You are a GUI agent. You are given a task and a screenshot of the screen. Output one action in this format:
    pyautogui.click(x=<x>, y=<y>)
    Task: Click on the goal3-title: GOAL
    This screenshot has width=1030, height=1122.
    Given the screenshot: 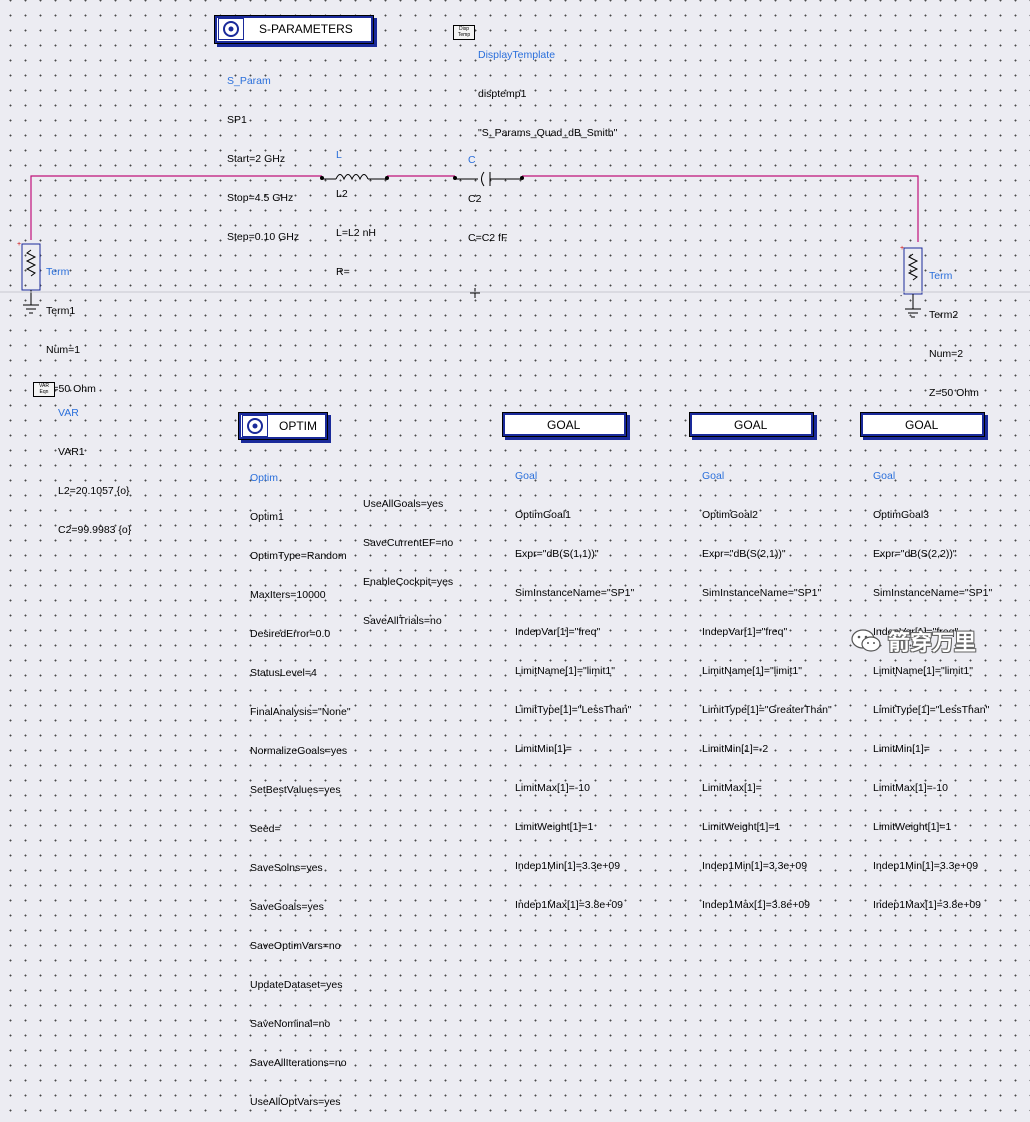 What is the action you would take?
    pyautogui.click(x=922, y=425)
    